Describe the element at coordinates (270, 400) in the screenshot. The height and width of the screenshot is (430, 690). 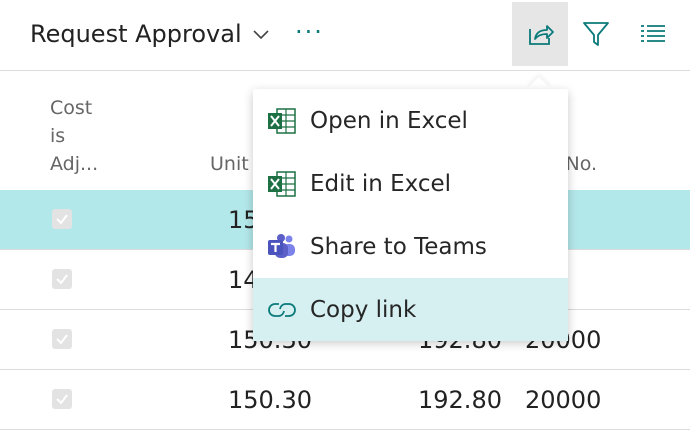
I see `unit-cost-cell: 150.30` at that location.